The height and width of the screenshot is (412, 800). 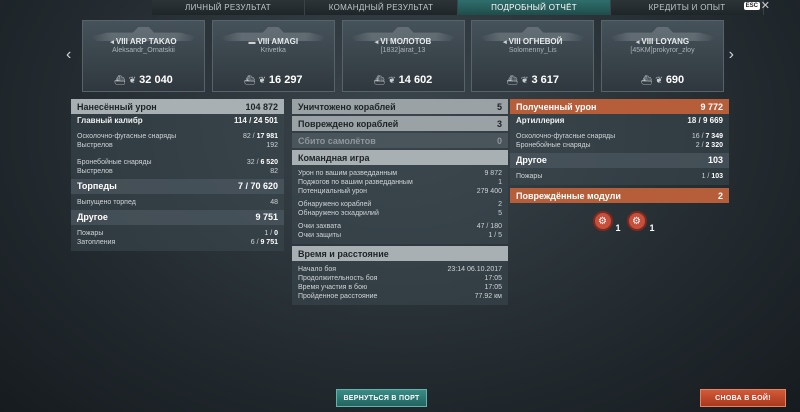 I want to click on next-arrow-icon: ›, so click(x=731, y=55).